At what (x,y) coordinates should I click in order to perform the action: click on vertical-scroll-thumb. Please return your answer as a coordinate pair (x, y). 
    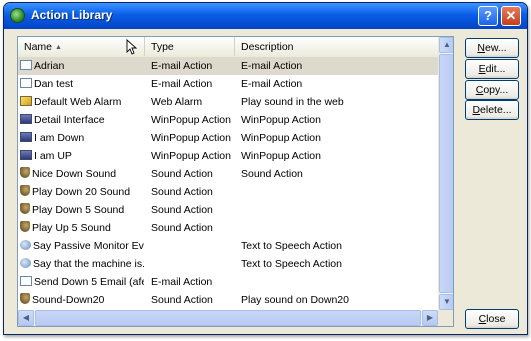
    Looking at the image, I should click on (446, 173).